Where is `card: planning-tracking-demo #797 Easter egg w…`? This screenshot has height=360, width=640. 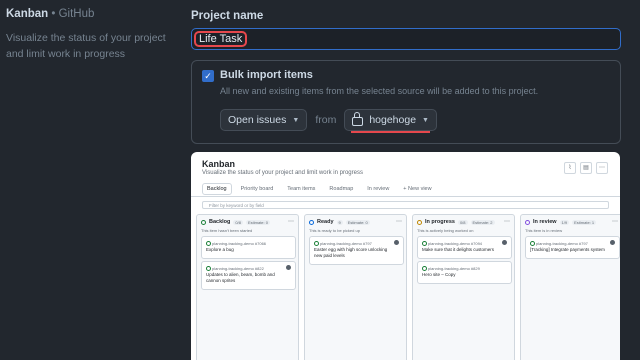
card: planning-tracking-demo #797 Easter egg w… is located at coordinates (356, 250).